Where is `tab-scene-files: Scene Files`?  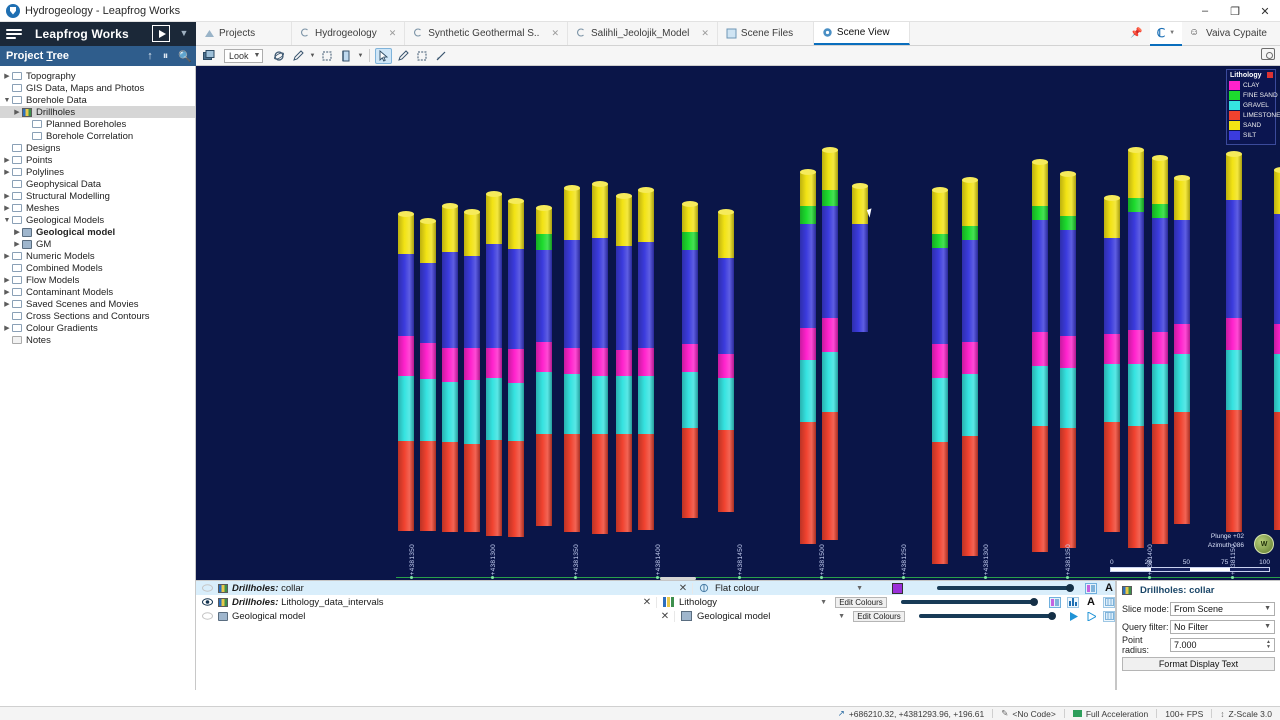
tab-scene-files: Scene Files is located at coordinates (765, 33).